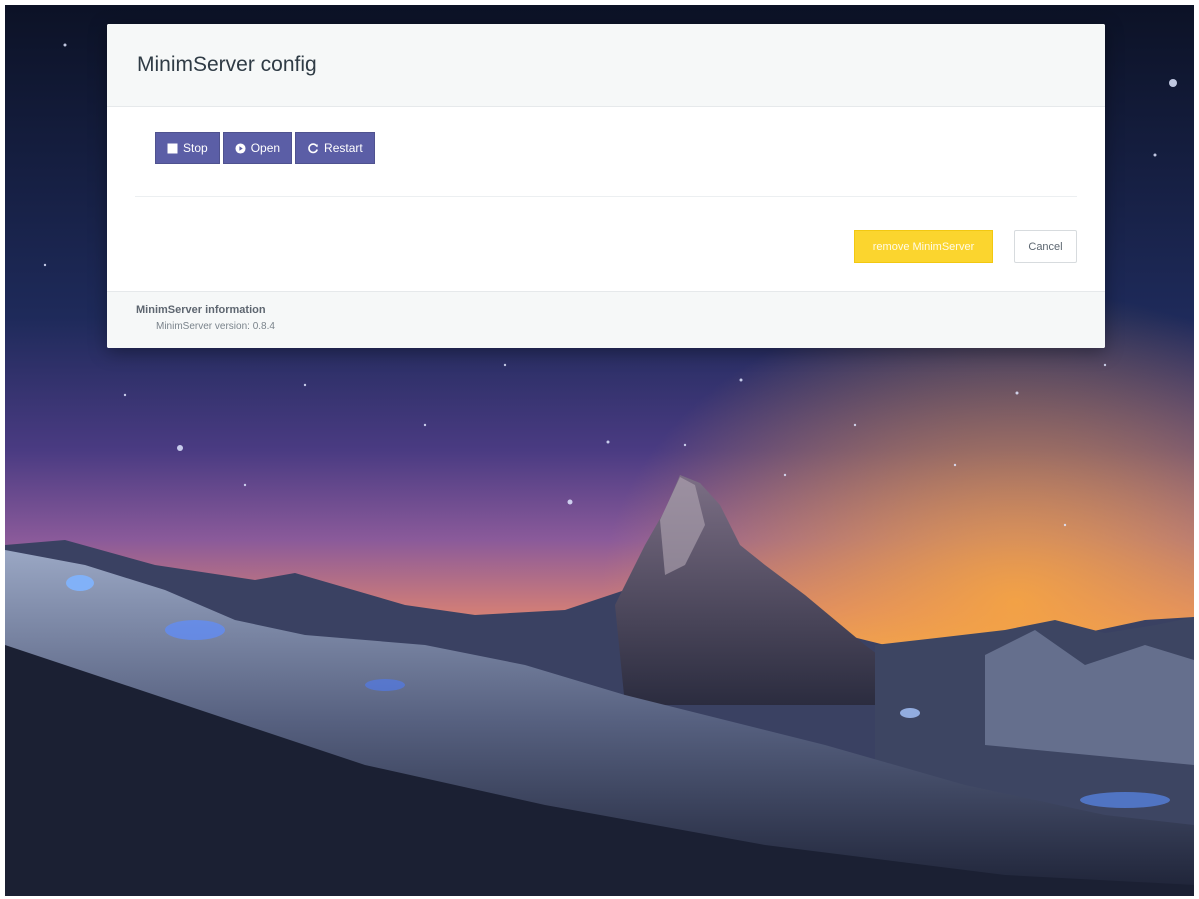  Describe the element at coordinates (606, 65) in the screenshot. I see `modal-header: MinimServer config` at that location.